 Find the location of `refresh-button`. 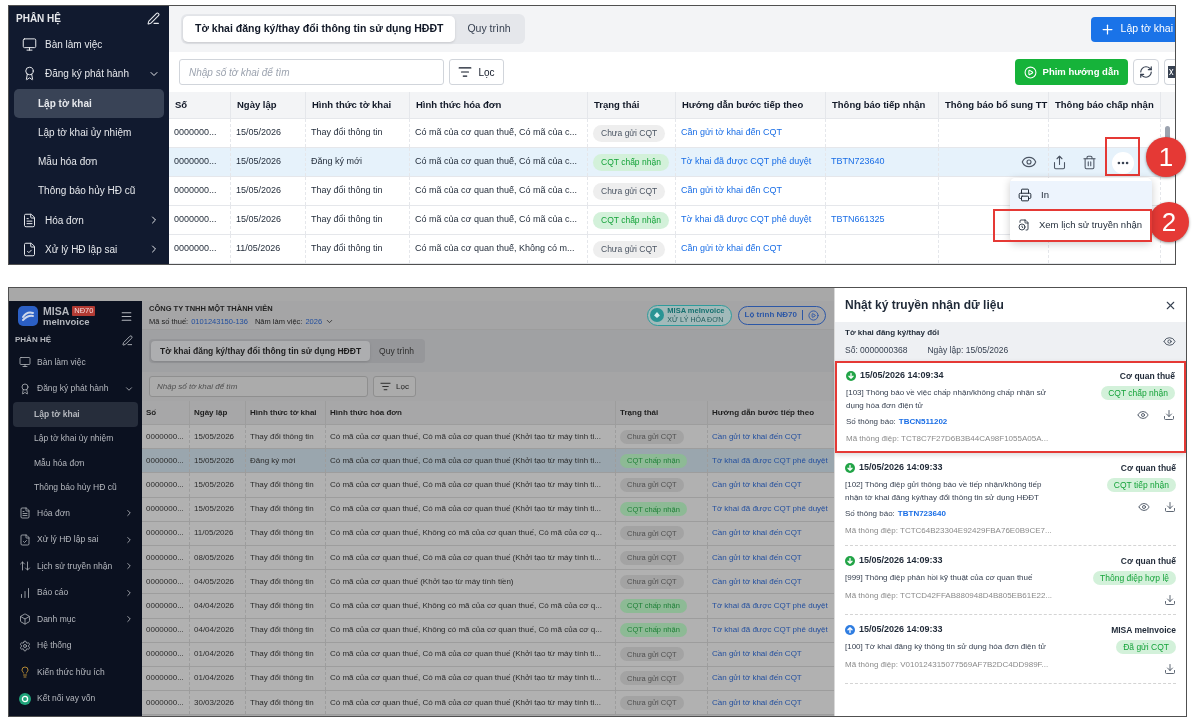

refresh-button is located at coordinates (1146, 72).